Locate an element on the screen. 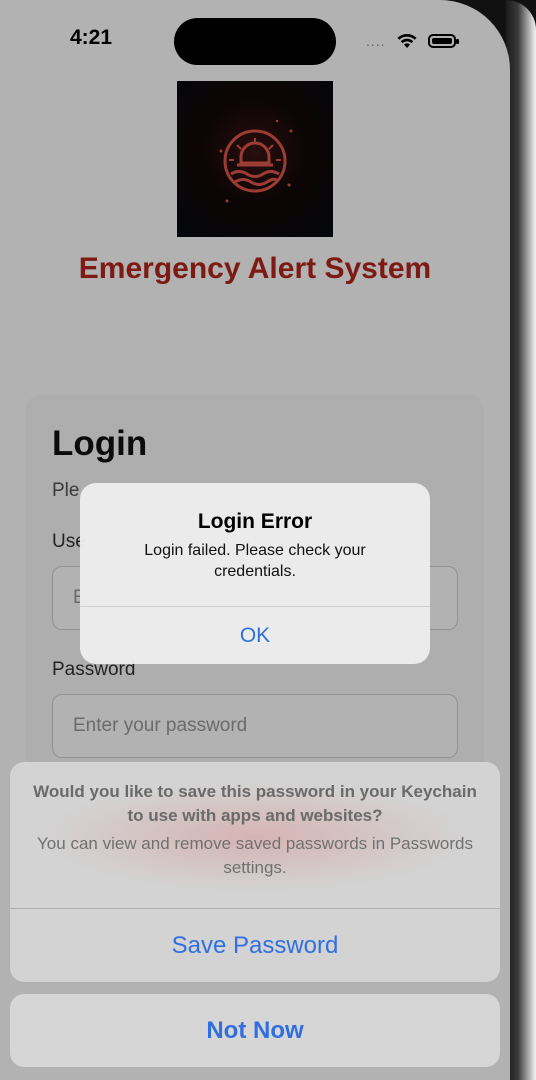 Image resolution: width=536 pixels, height=1080 pixels. device-edge is located at coordinates (521, 540).